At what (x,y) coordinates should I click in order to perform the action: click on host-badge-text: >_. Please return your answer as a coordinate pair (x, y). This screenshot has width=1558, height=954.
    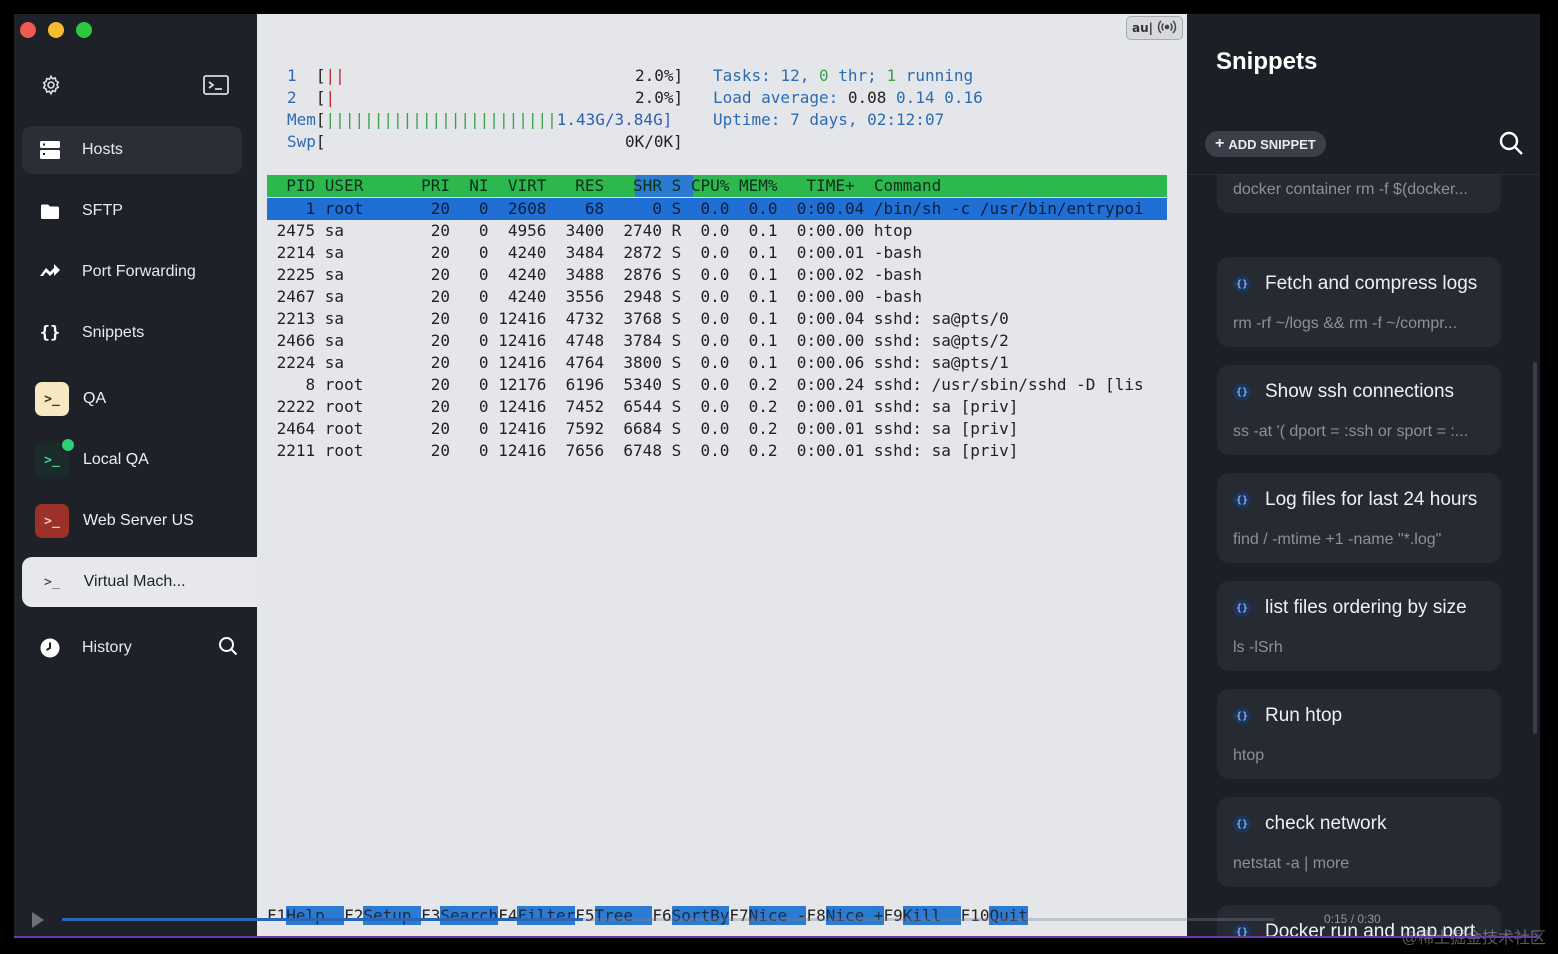
    Looking at the image, I should click on (52, 460).